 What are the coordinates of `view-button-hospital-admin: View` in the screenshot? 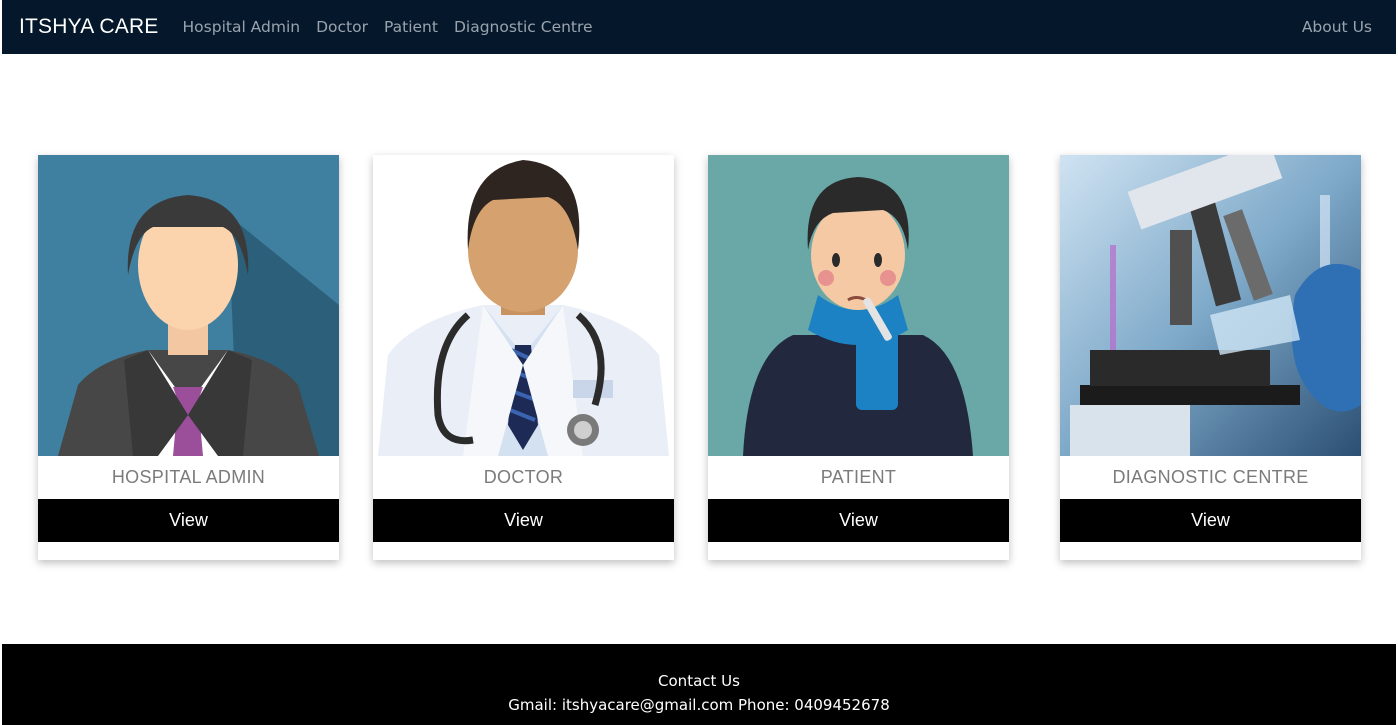 It's located at (188, 520).